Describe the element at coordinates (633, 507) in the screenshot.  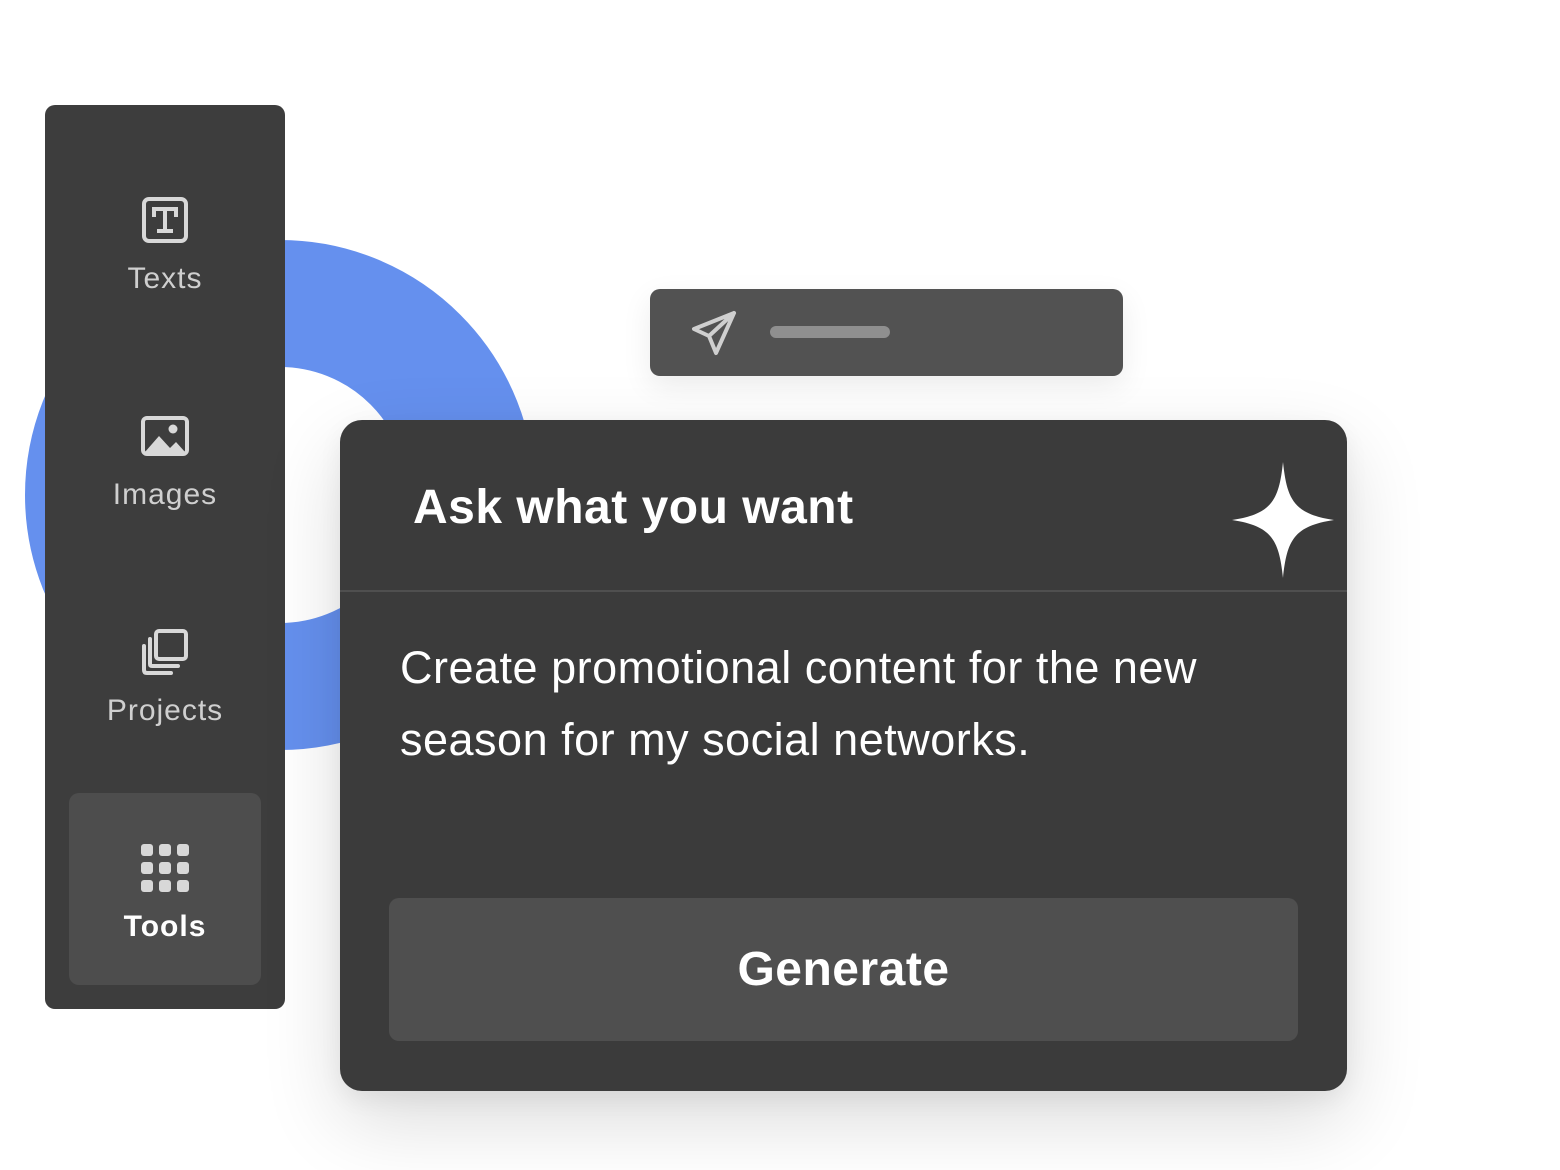
I see `card-title: Ask what you want` at that location.